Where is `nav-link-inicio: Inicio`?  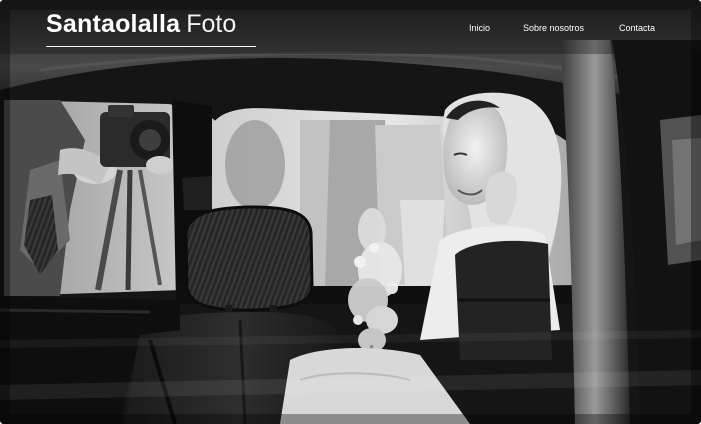
nav-link-inicio: Inicio is located at coordinates (479, 28).